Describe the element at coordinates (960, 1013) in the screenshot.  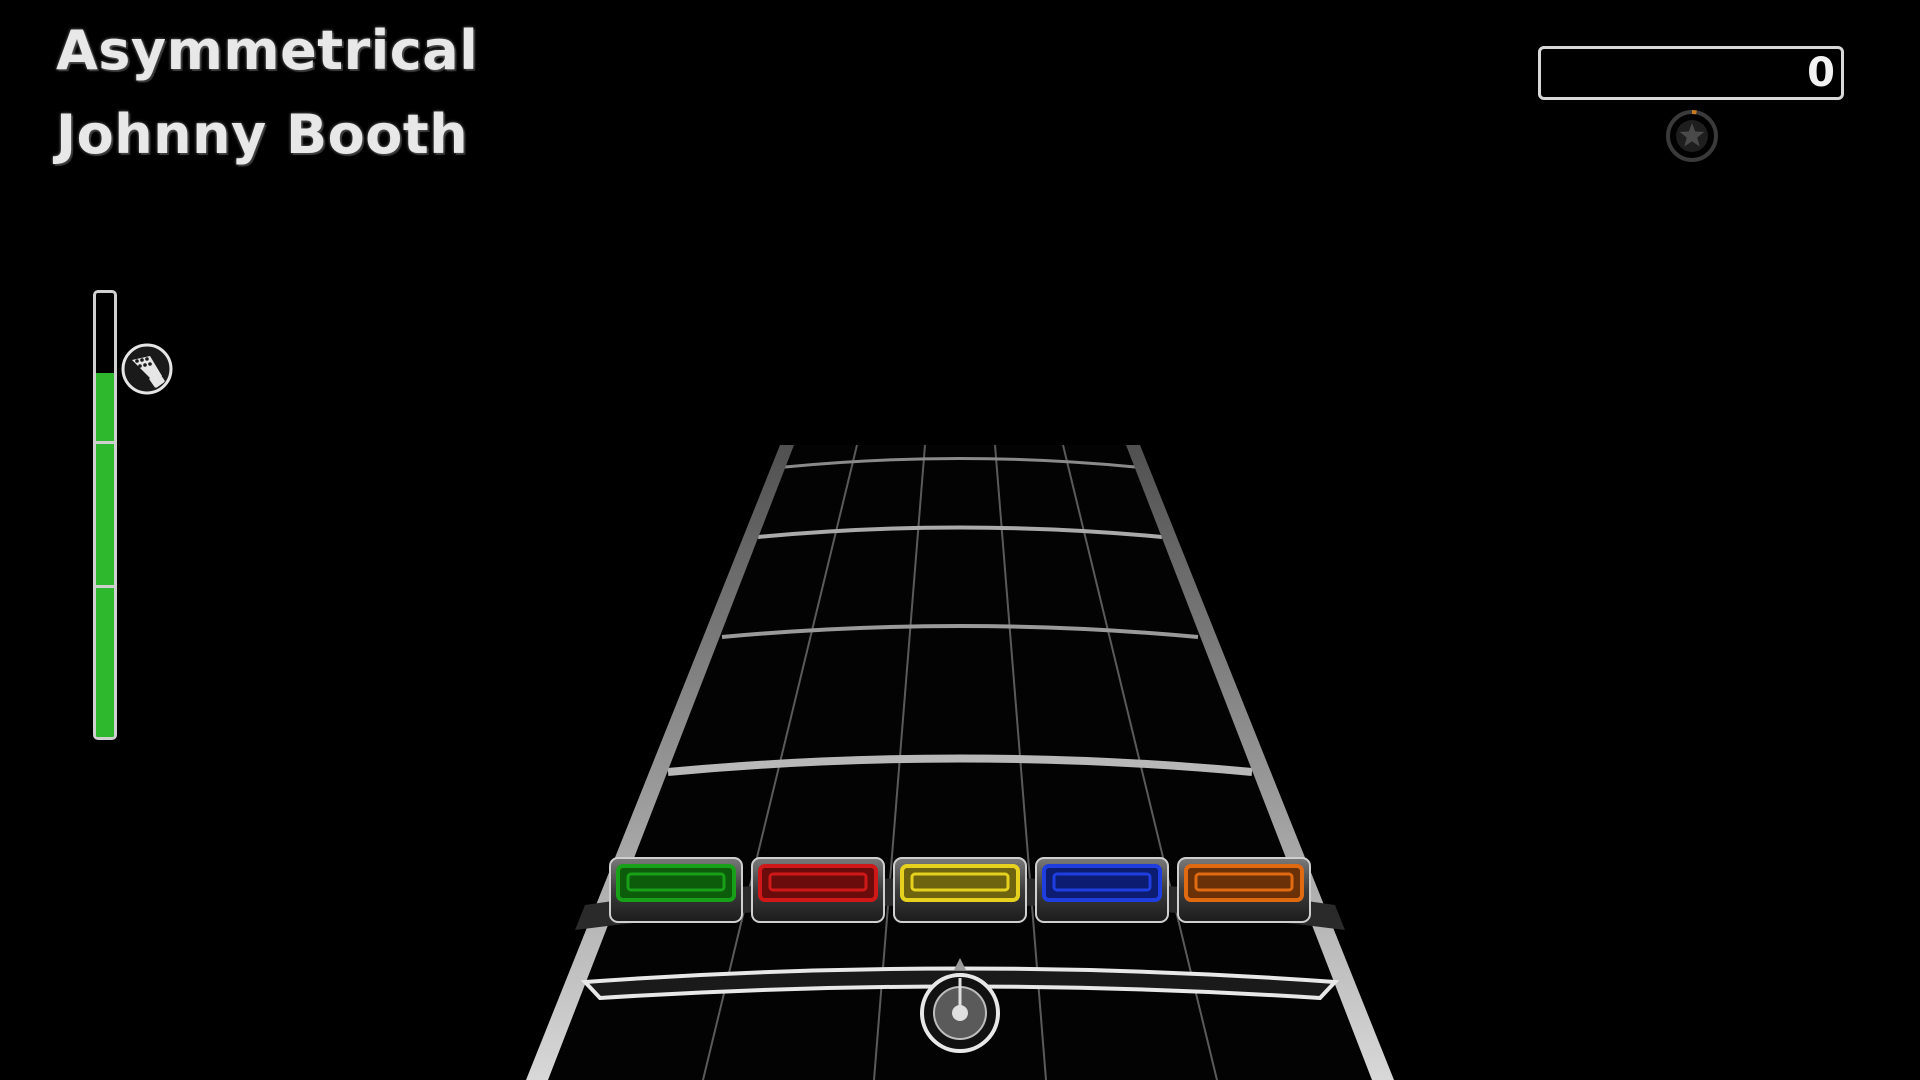
I see `strum-indicator-icon` at that location.